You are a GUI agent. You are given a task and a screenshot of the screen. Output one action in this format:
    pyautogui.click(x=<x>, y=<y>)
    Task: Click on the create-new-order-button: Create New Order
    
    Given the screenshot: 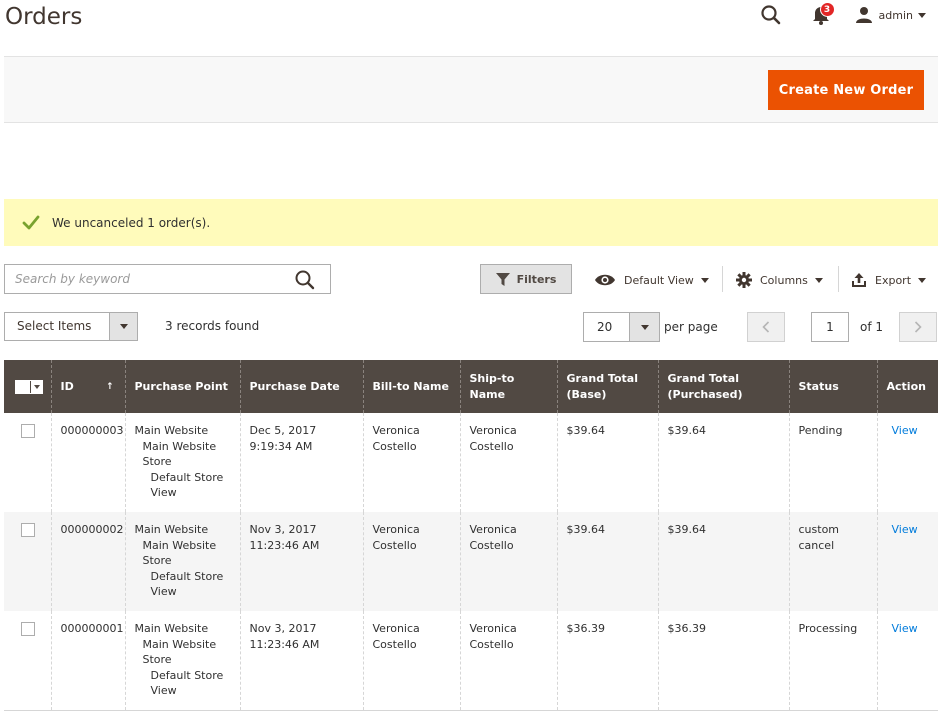 What is the action you would take?
    pyautogui.click(x=846, y=90)
    